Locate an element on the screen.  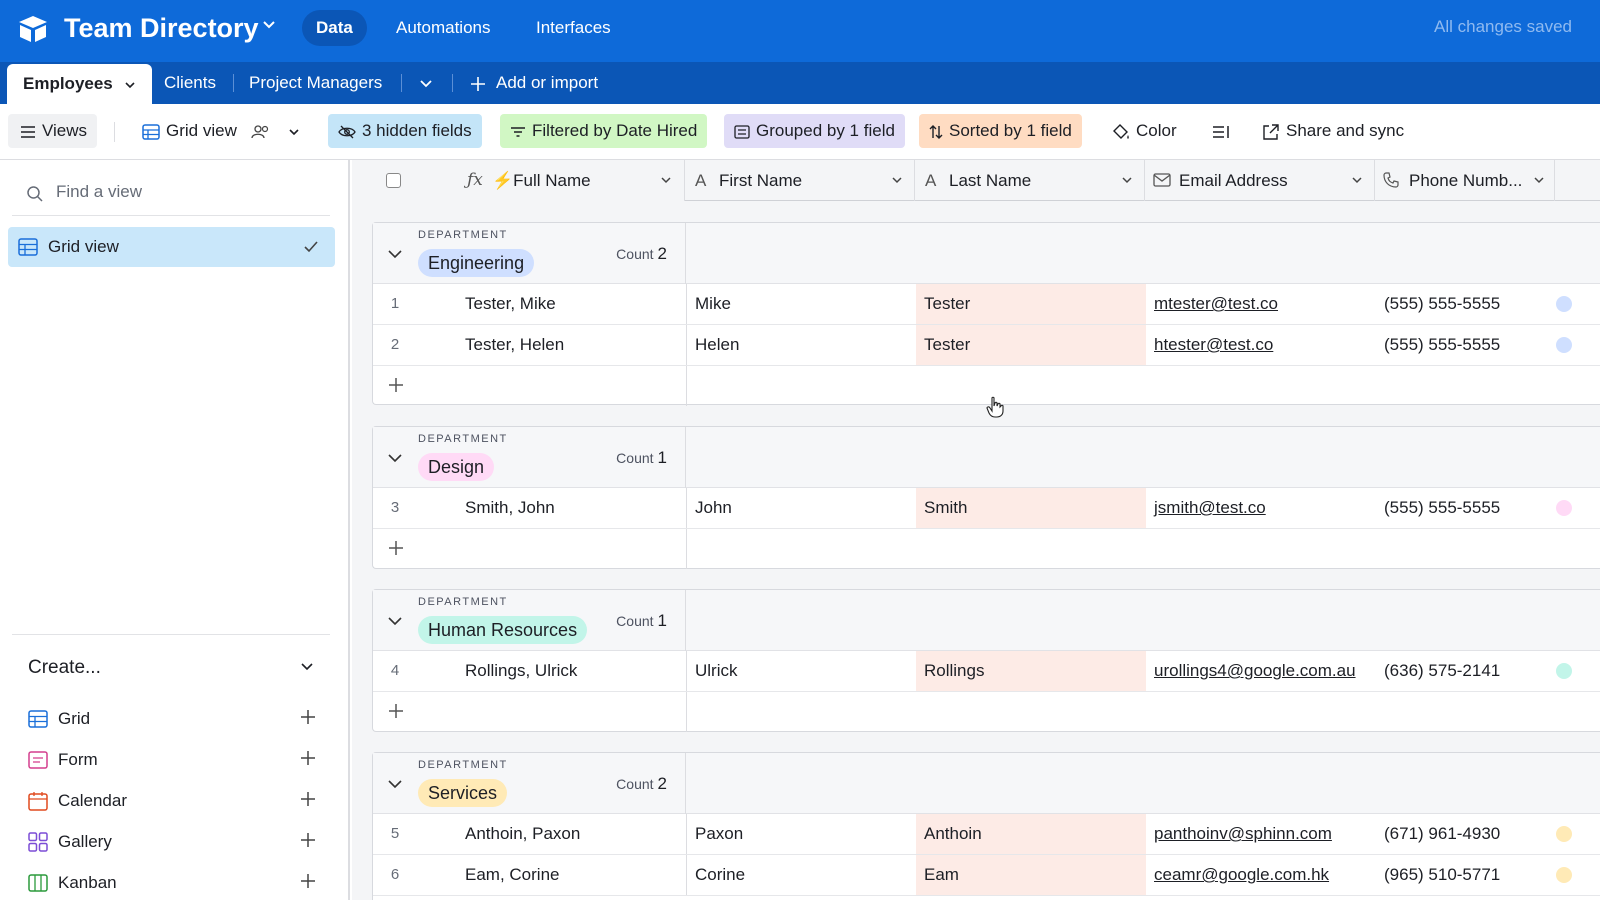
cell-email: urollings4@google.com.au is located at coordinates (1261, 671).